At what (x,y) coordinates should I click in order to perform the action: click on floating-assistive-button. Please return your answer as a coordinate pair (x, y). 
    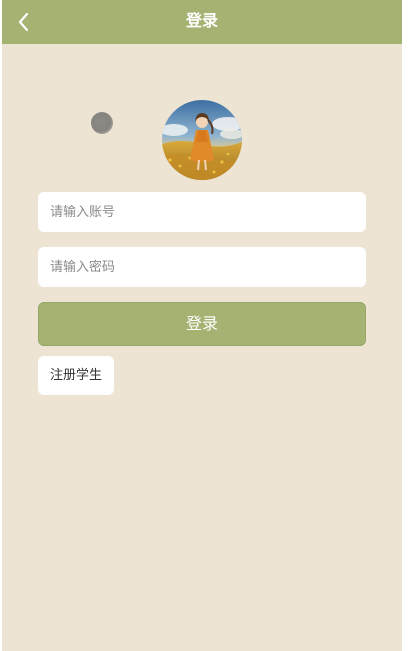
    Looking at the image, I should click on (102, 123).